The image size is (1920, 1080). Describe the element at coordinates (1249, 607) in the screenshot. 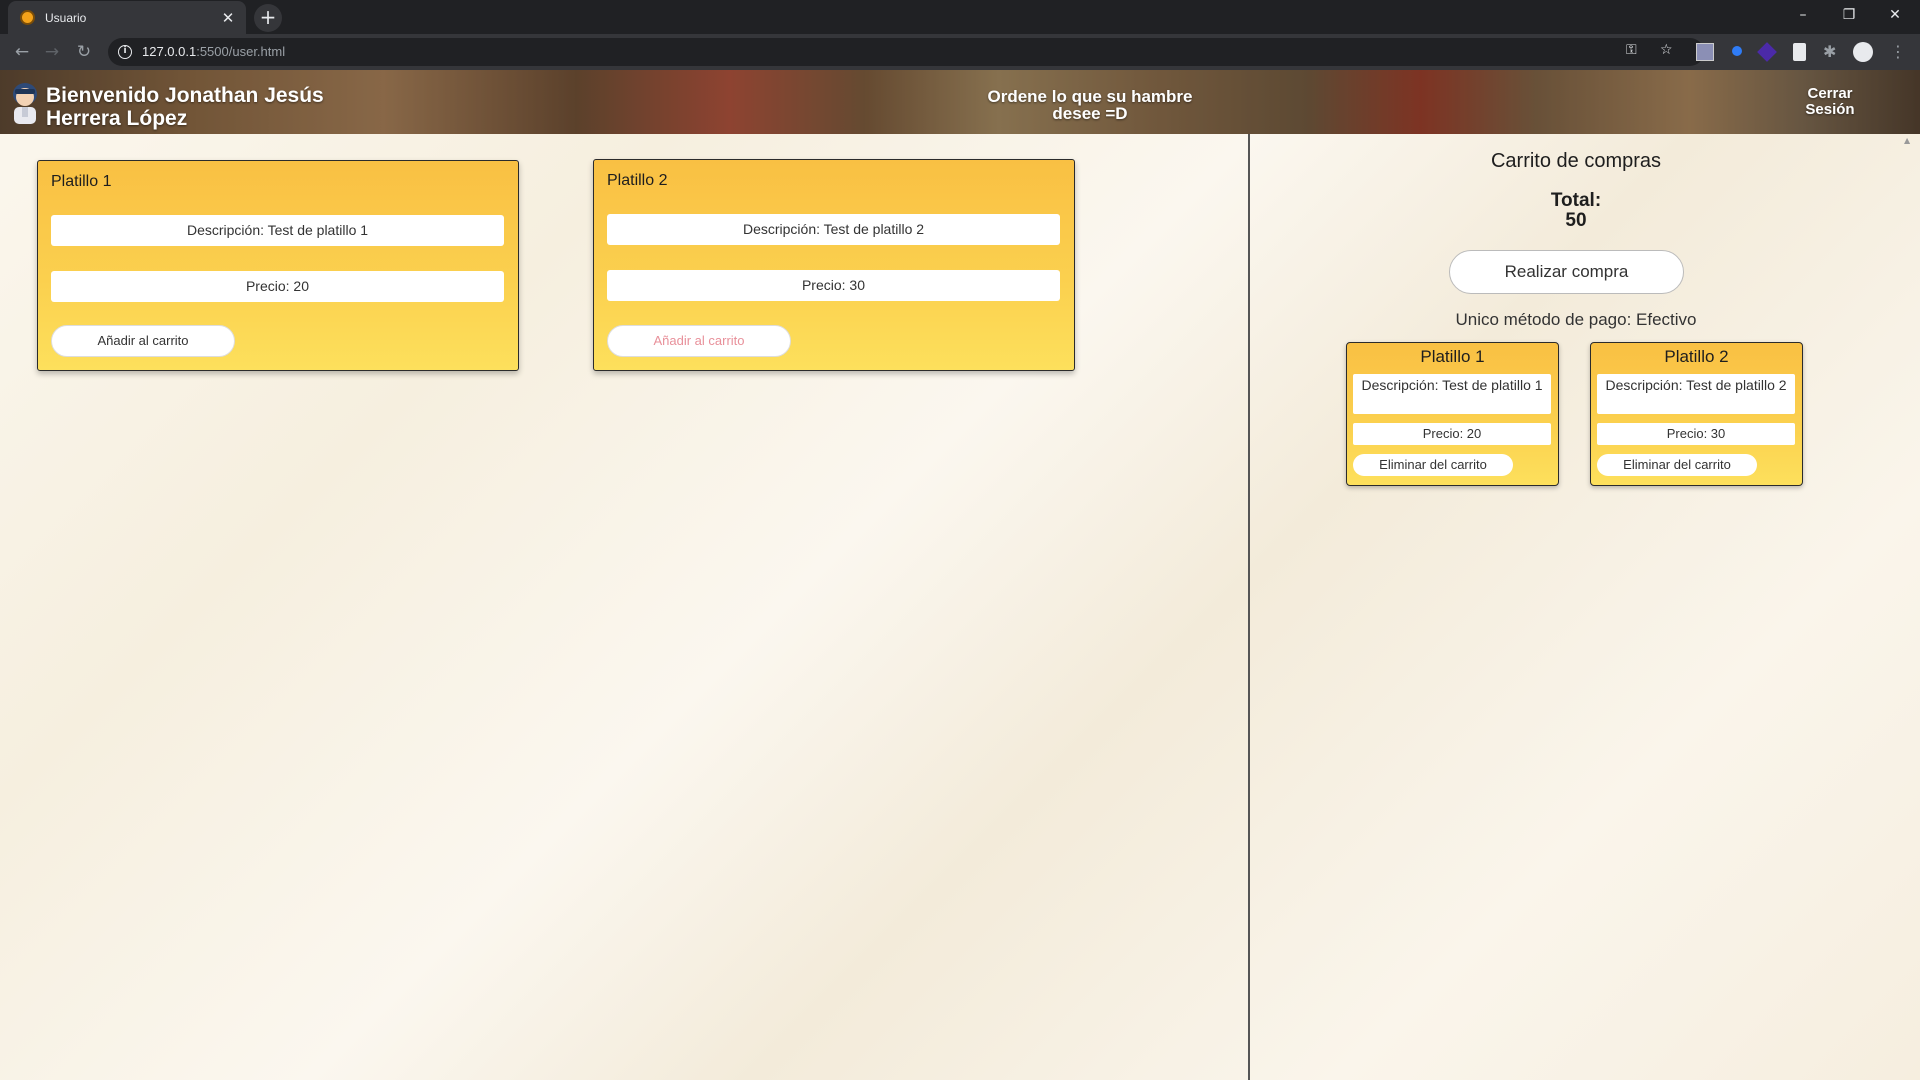

I see `section-divider` at that location.